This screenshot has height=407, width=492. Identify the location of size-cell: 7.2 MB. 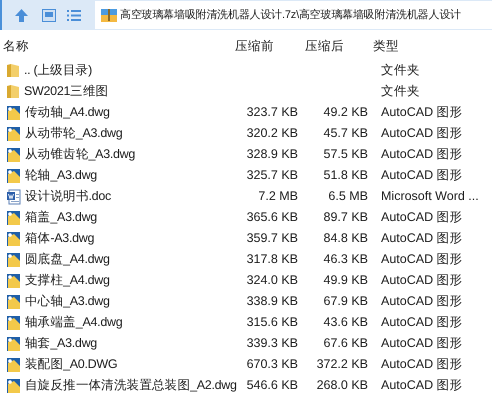
(278, 196).